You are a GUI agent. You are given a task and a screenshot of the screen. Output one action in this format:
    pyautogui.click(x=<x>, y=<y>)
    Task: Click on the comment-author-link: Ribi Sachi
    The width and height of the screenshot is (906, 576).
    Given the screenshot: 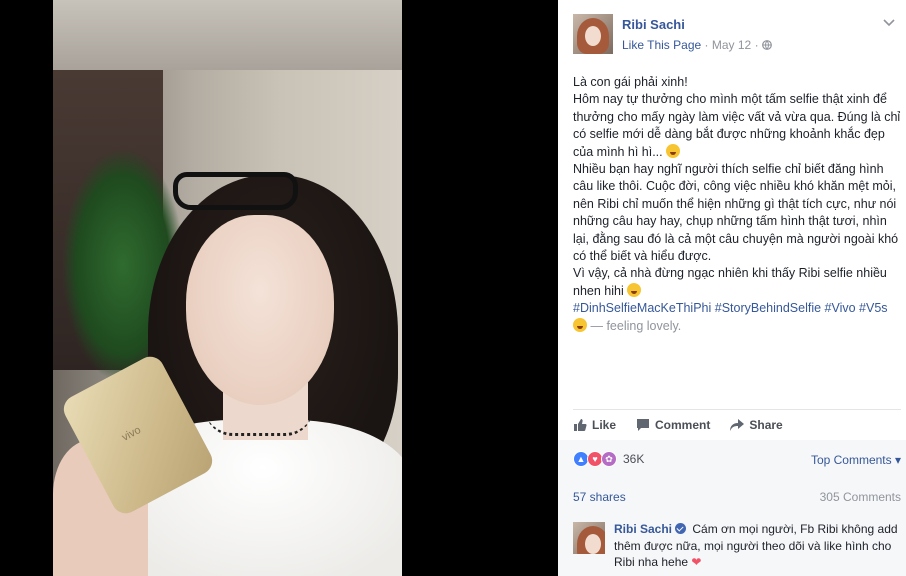 What is the action you would take?
    pyautogui.click(x=643, y=529)
    